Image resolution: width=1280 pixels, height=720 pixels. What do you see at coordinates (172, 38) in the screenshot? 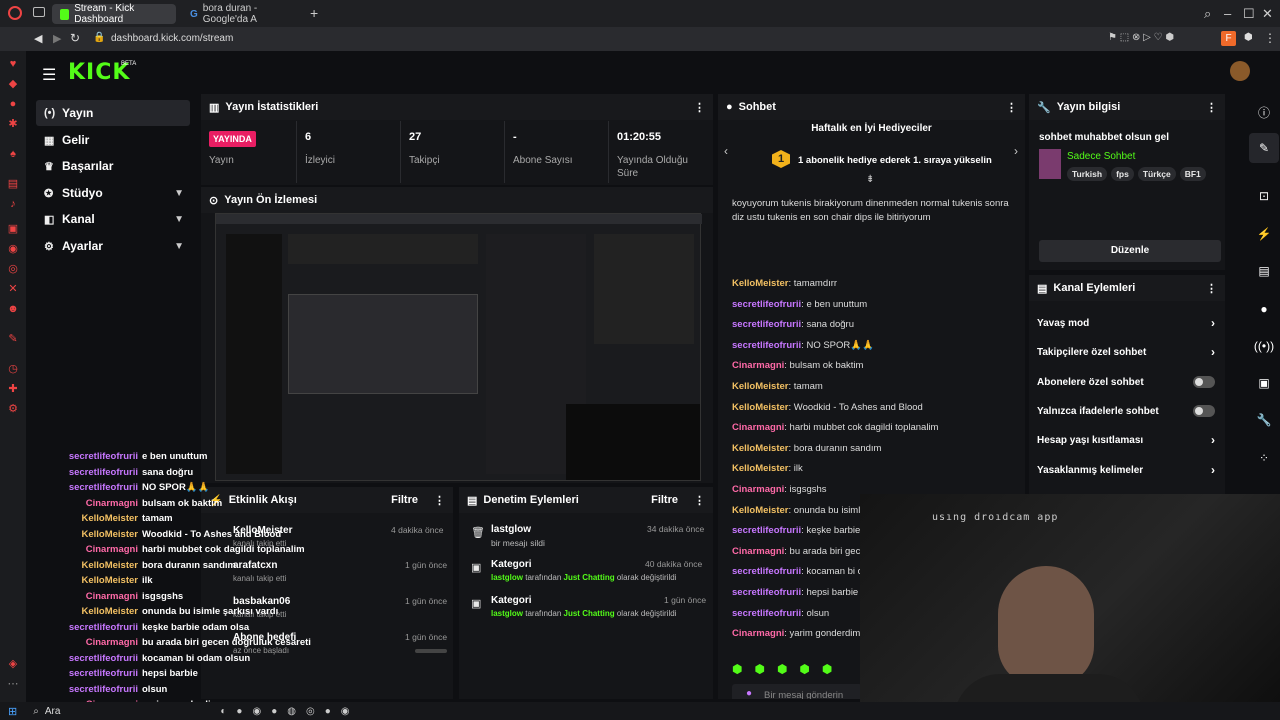
I see `url-input: dashboard.kick.com/stream` at bounding box center [172, 38].